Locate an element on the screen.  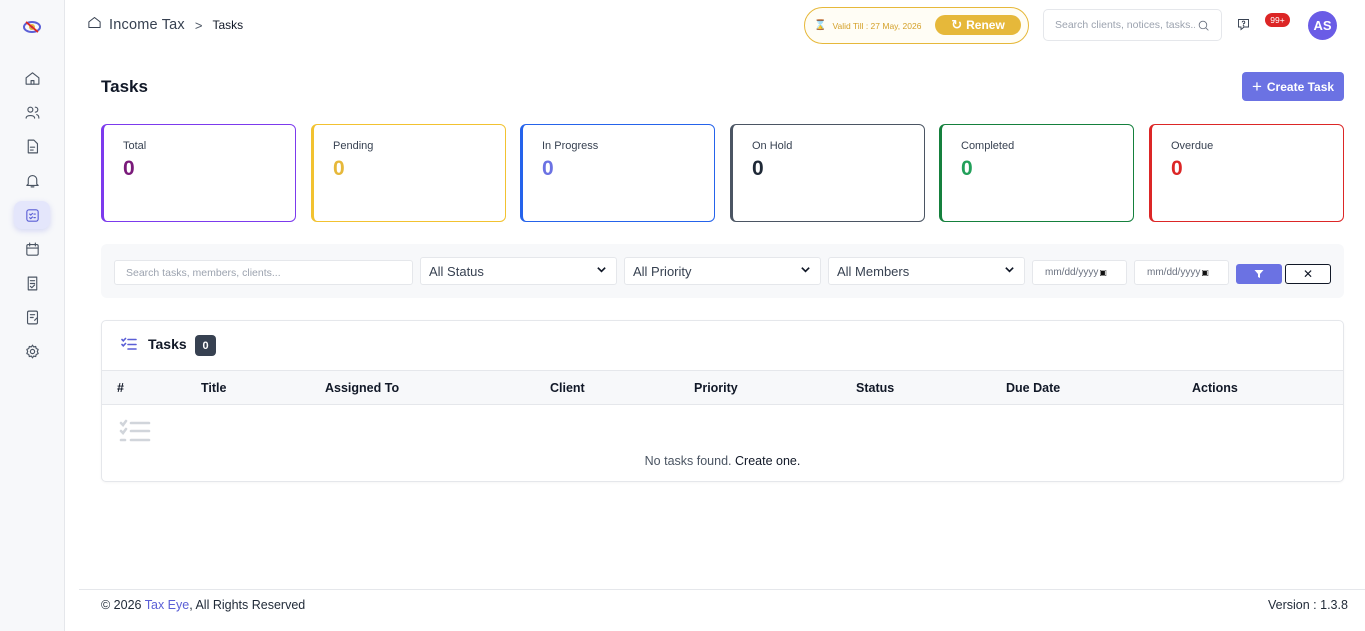
members-select: All Members is located at coordinates (926, 271).